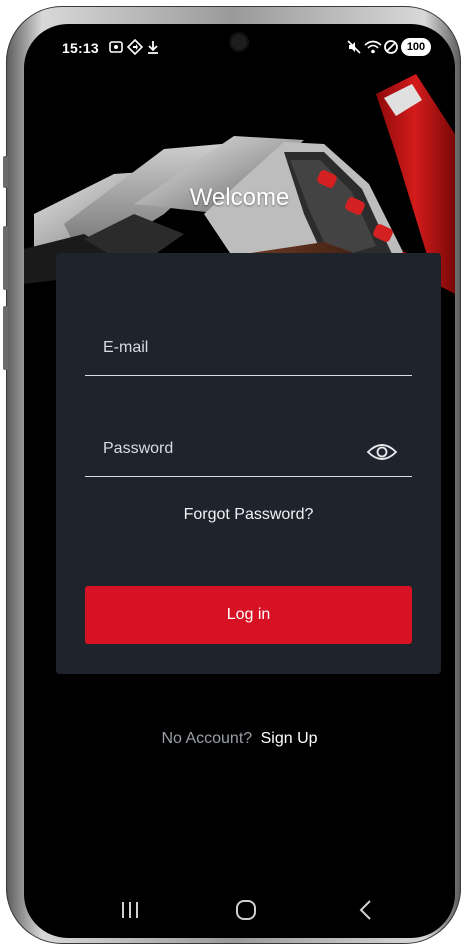 The image size is (467, 950). Describe the element at coordinates (366, 910) in the screenshot. I see `back-icon` at that location.